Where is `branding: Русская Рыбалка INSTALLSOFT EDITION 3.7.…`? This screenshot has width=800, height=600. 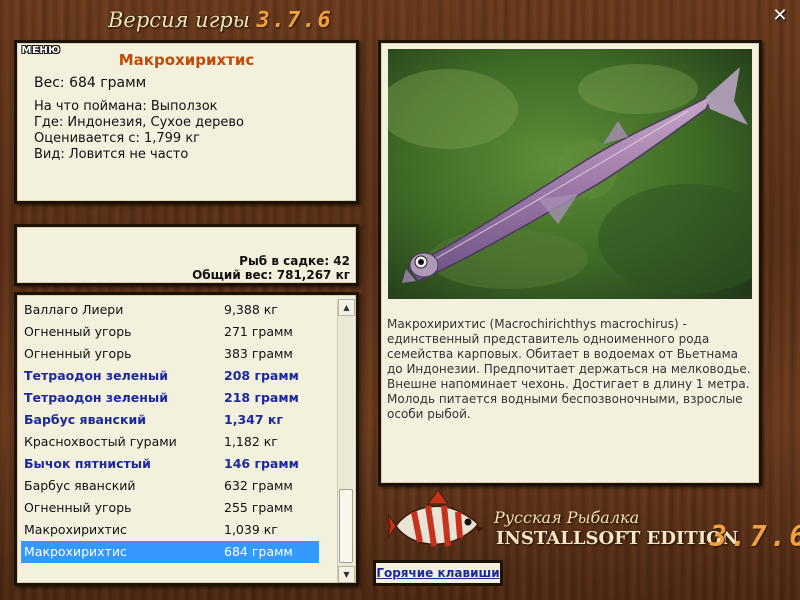 branding: Русская Рыбалка INSTALLSOFT EDITION 3.7.… is located at coordinates (594, 525).